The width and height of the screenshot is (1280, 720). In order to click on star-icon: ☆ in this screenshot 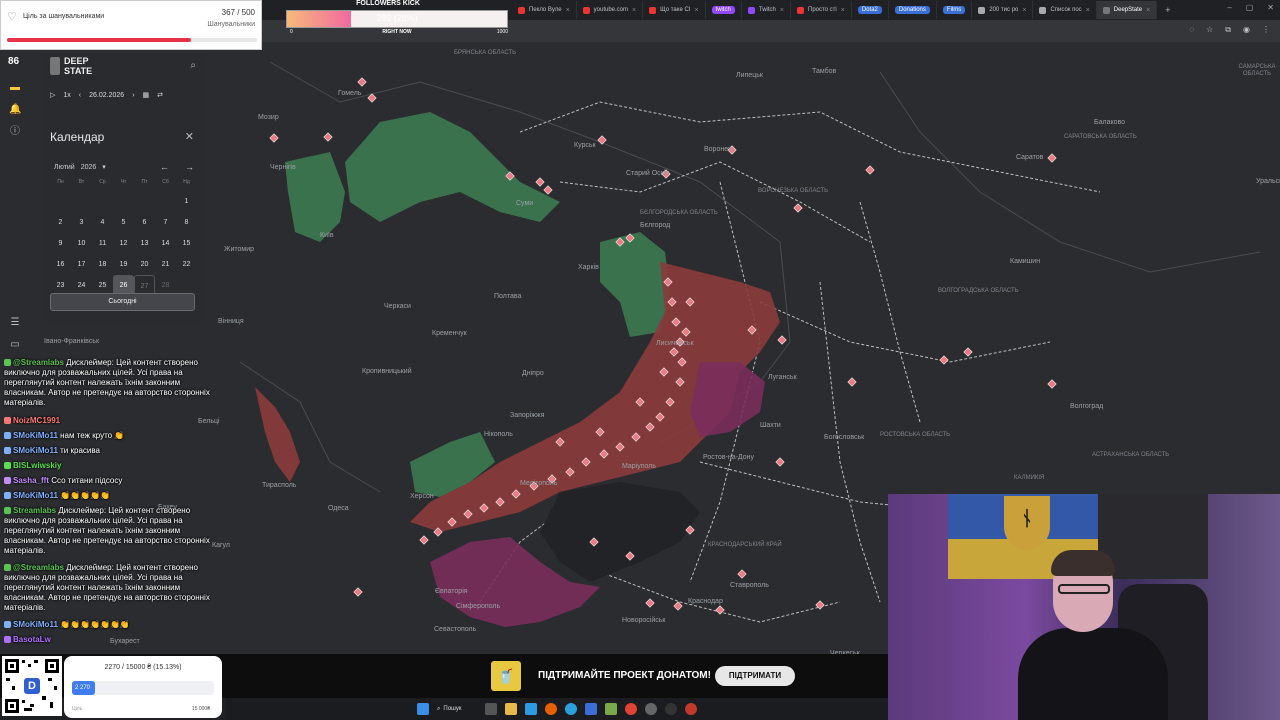, I will do `click(1209, 30)`.